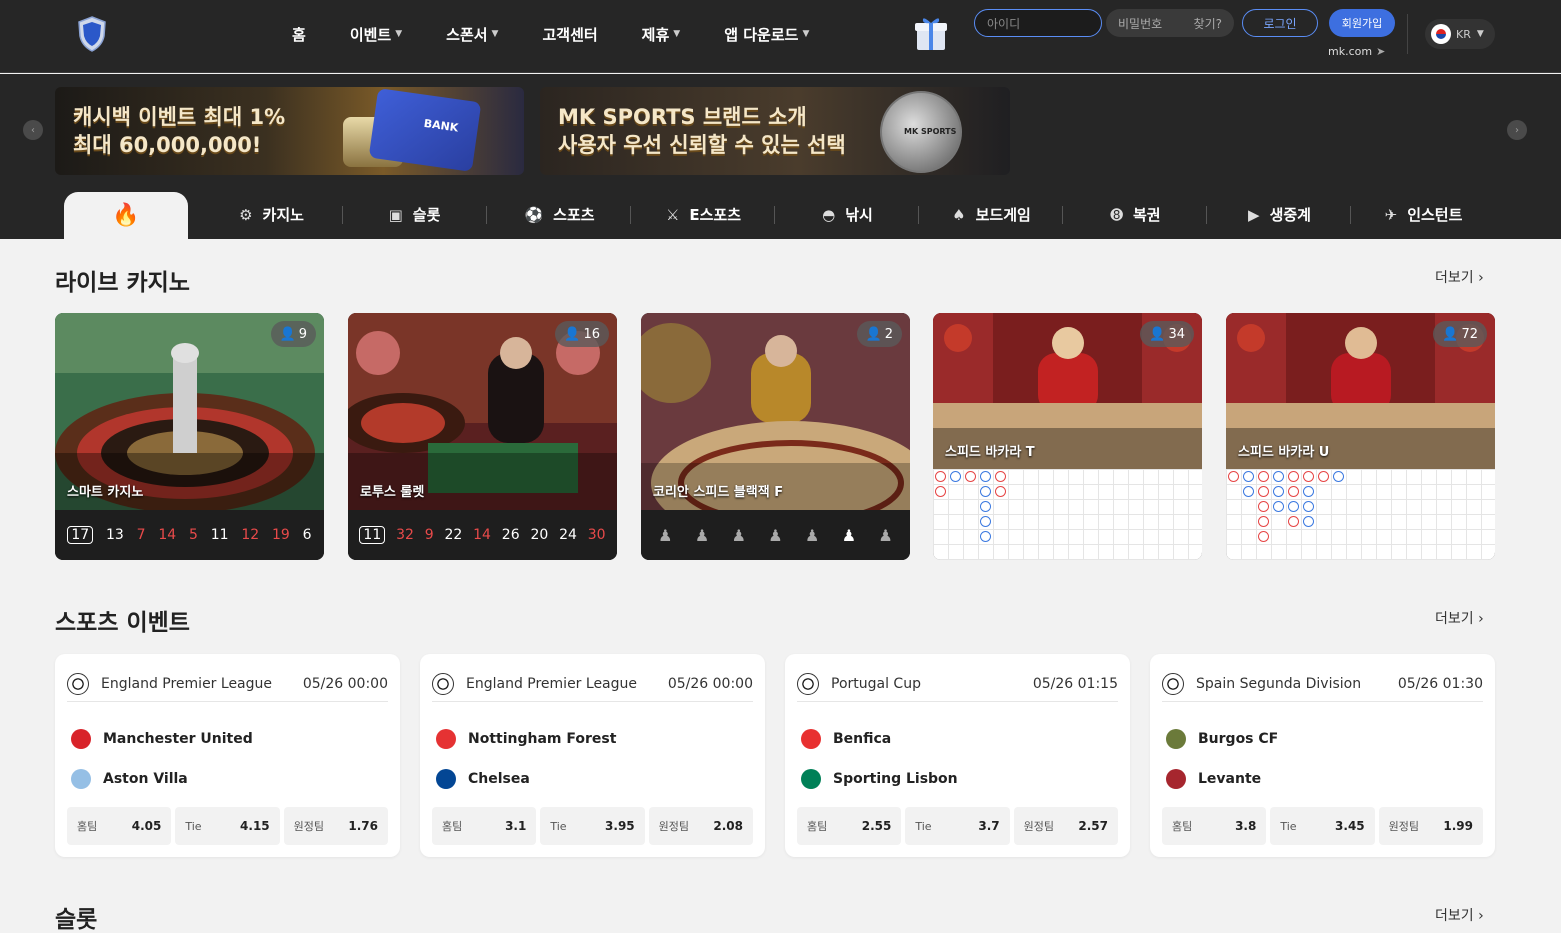 This screenshot has width=1561, height=933. What do you see at coordinates (1208, 23) in the screenshot?
I see `find-account-link: 찾기?` at bounding box center [1208, 23].